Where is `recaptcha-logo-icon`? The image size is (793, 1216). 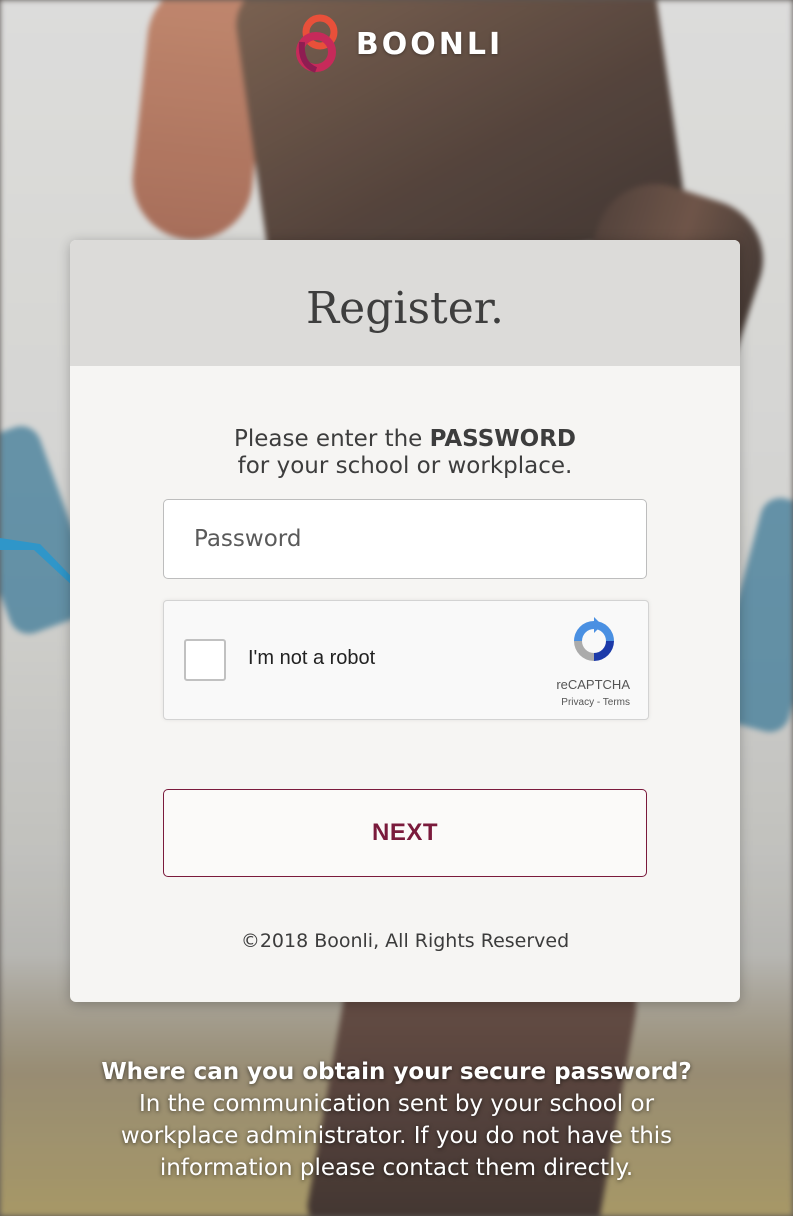 recaptcha-logo-icon is located at coordinates (594, 639).